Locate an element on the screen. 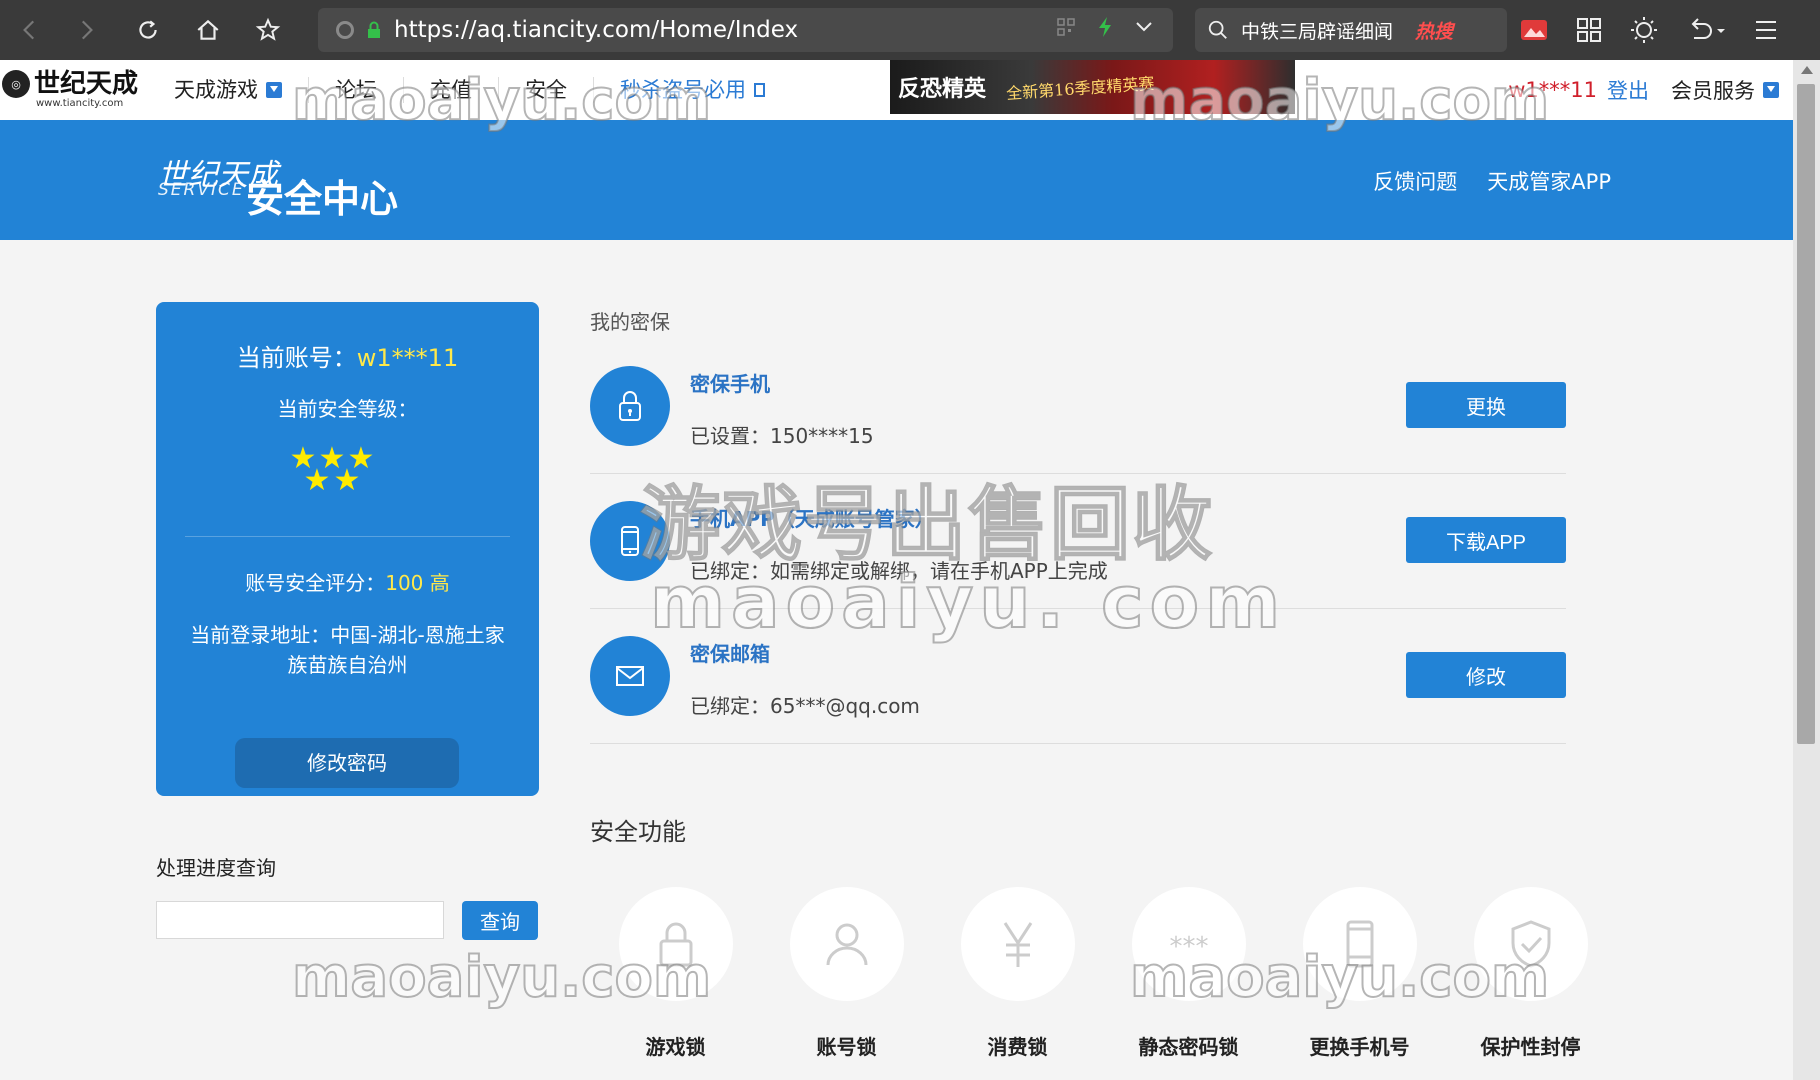  ad-banner: 反恐精英 全新第16季度精英赛 is located at coordinates (1092, 87).